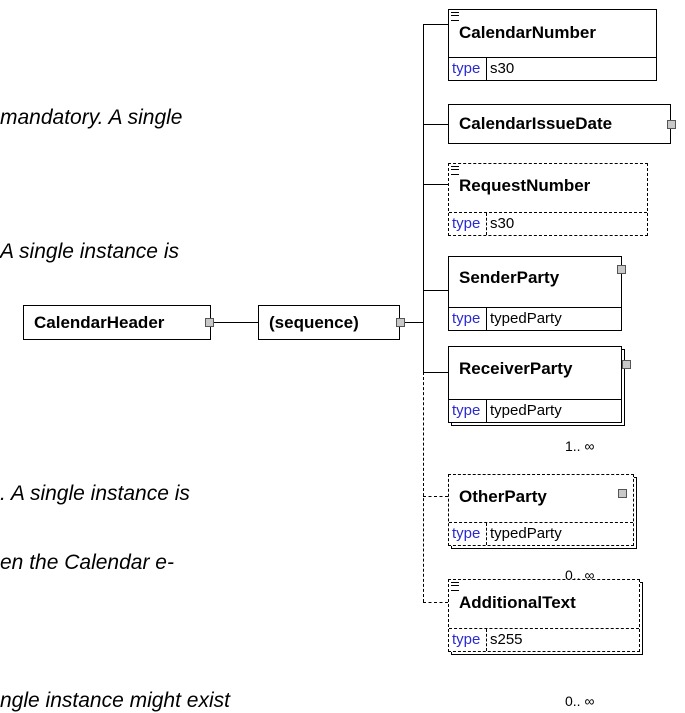  I want to click on senderparty-expand-connector, so click(621, 269).